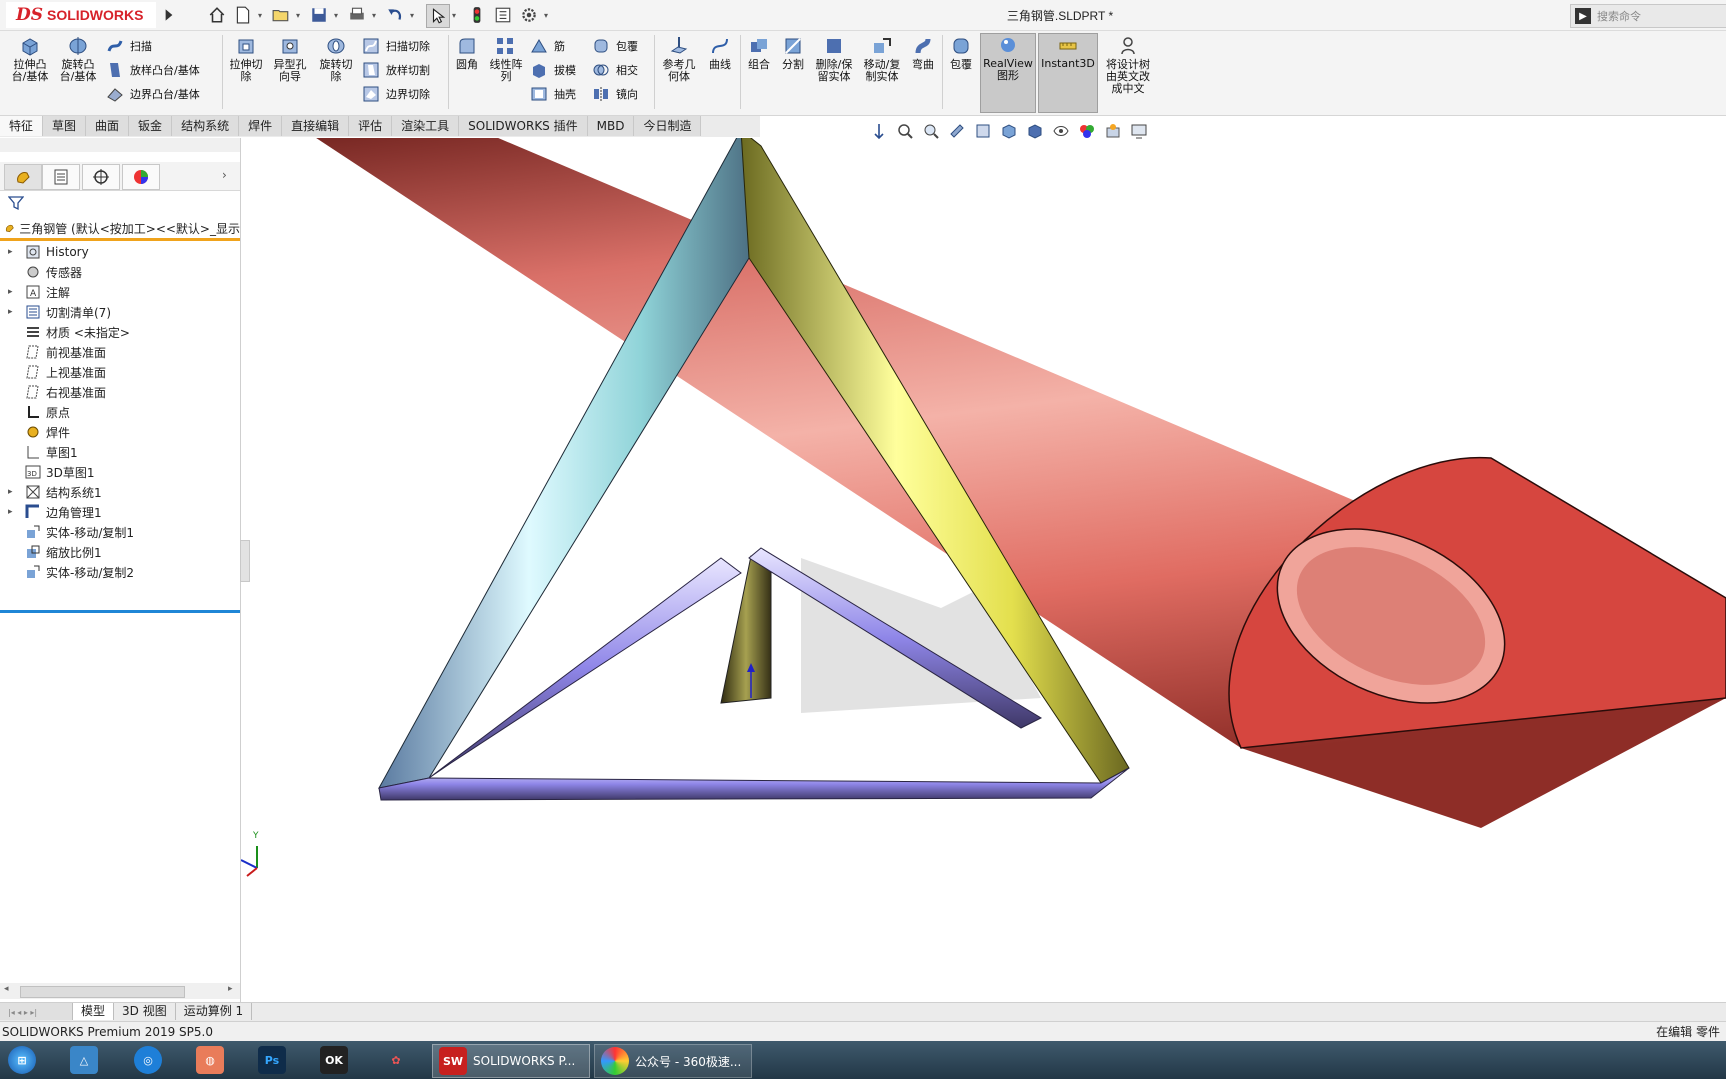 This screenshot has height=1079, width=1726. What do you see at coordinates (371, 126) in the screenshot?
I see `tab-evaluate: 评估` at bounding box center [371, 126].